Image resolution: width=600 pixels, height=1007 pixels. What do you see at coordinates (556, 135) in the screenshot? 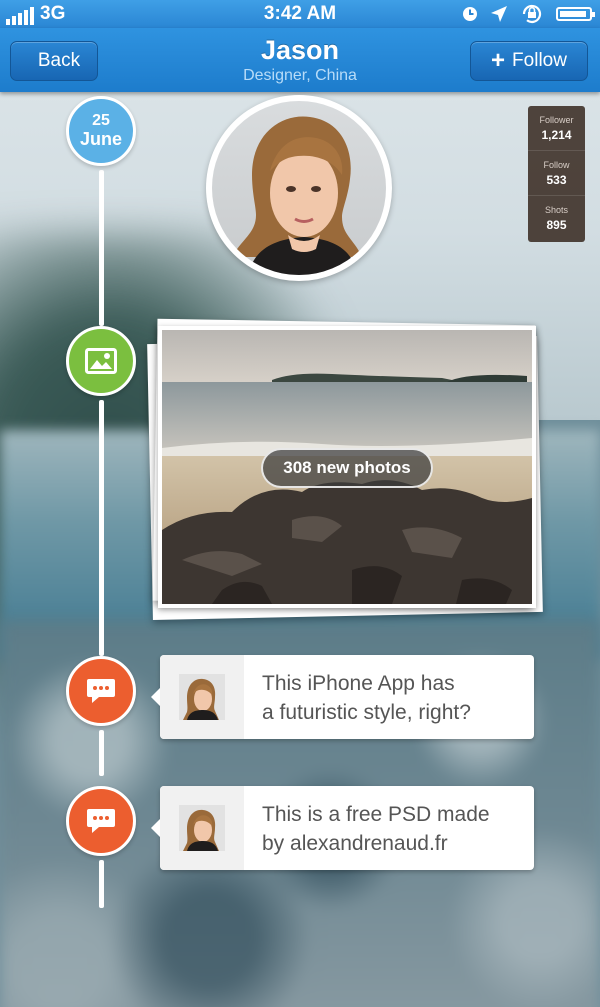
I see `stat-value: 1,214` at bounding box center [556, 135].